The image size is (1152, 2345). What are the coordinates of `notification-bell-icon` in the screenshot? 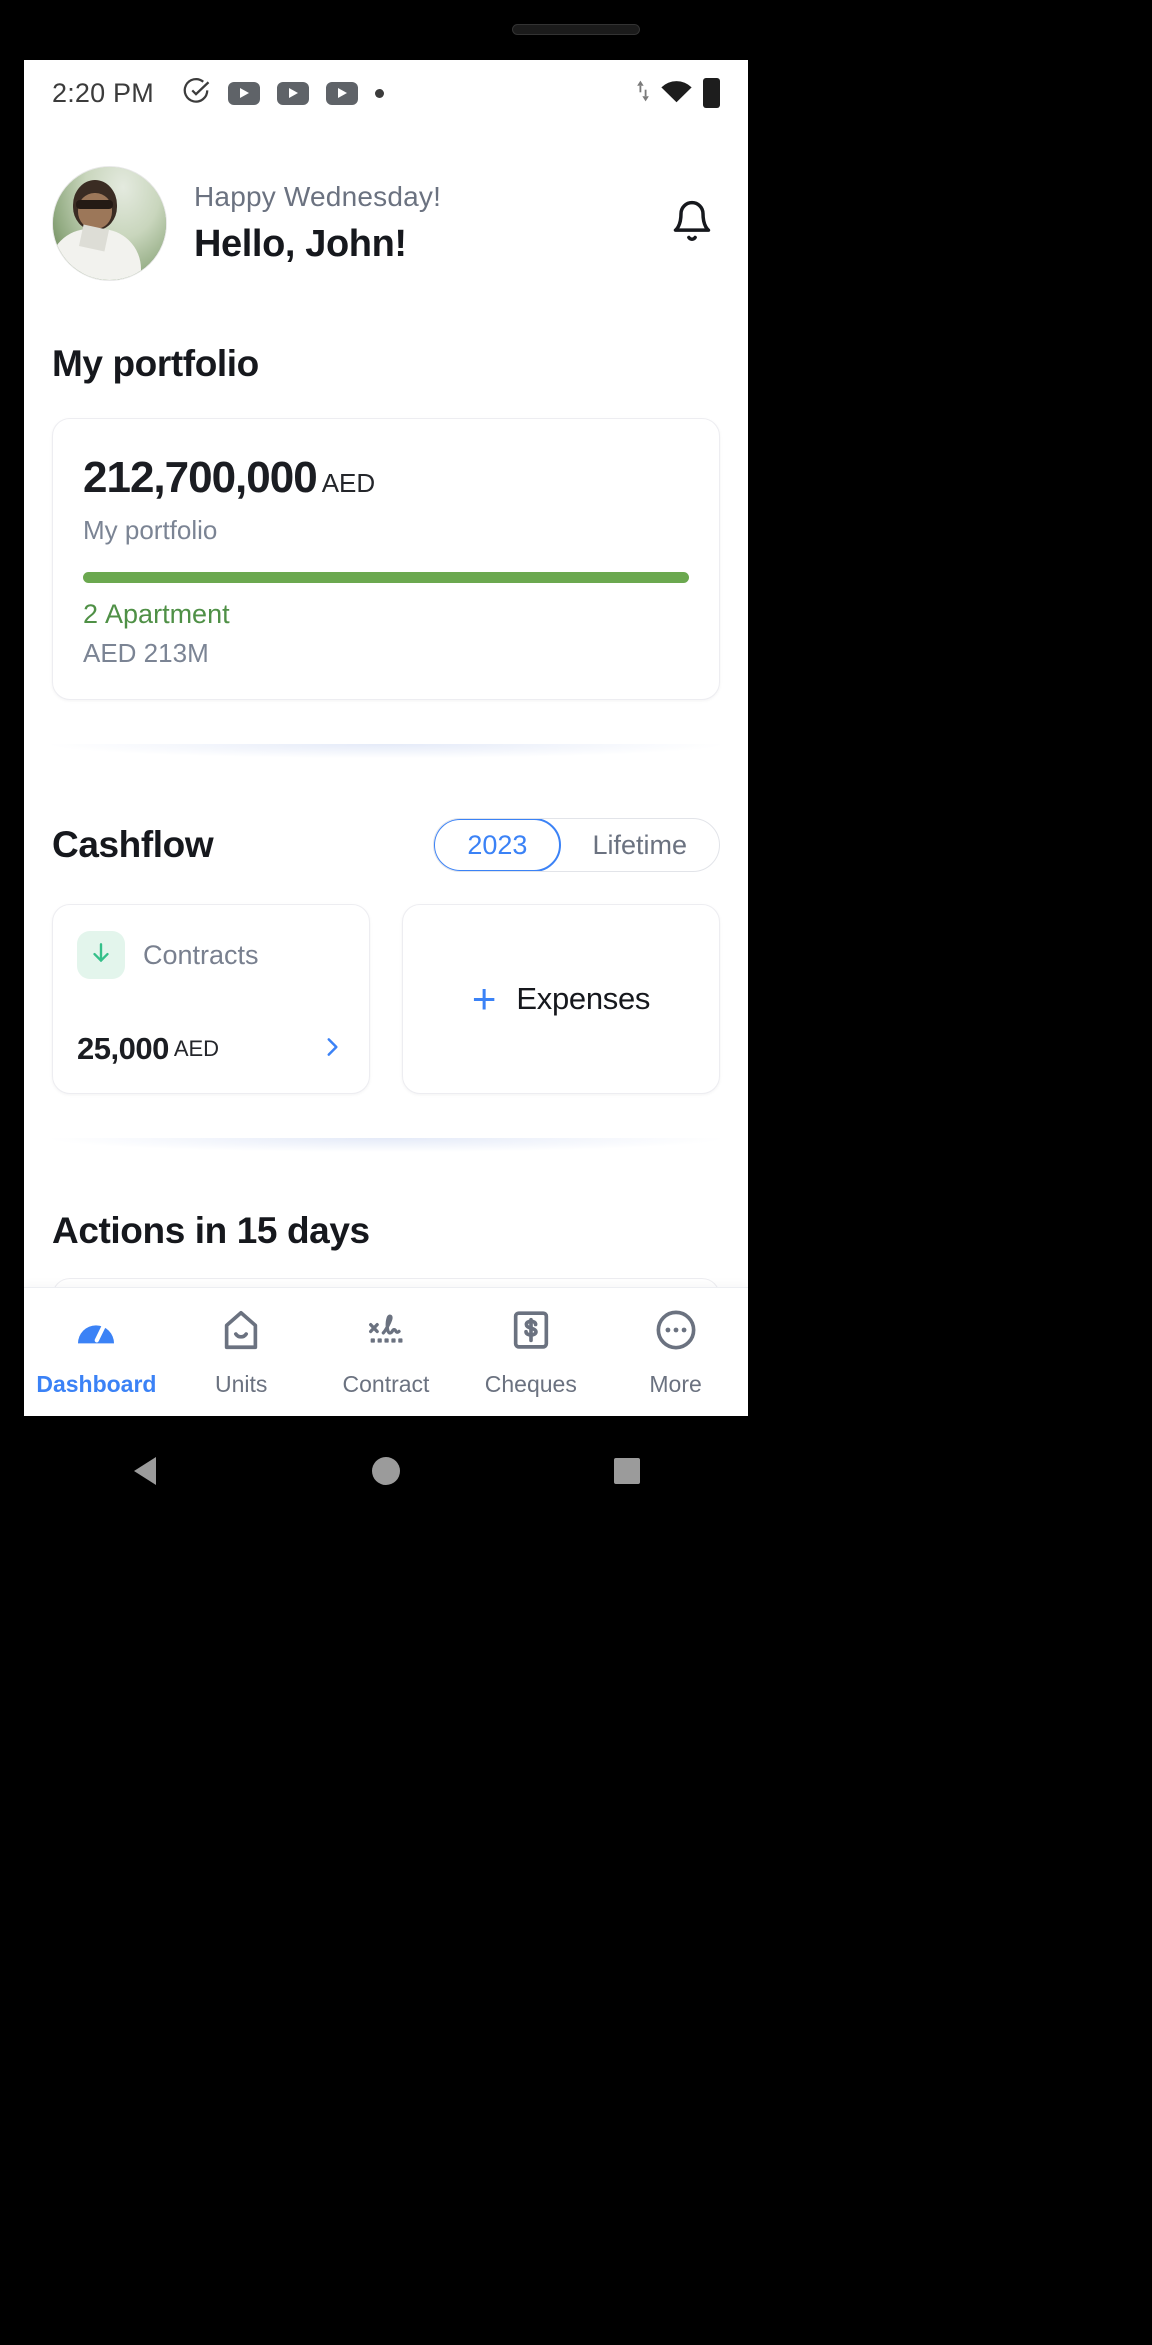 It's located at (692, 223).